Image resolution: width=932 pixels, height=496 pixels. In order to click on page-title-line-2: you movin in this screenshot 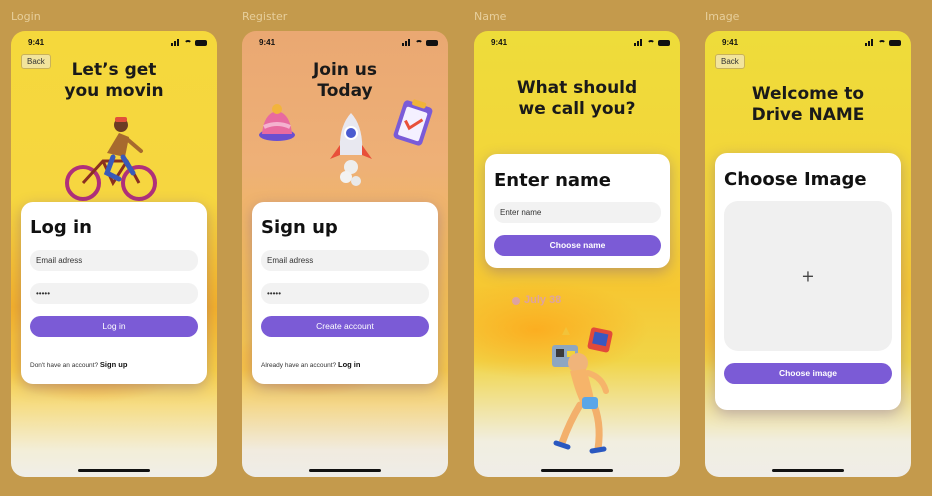, I will do `click(114, 91)`.